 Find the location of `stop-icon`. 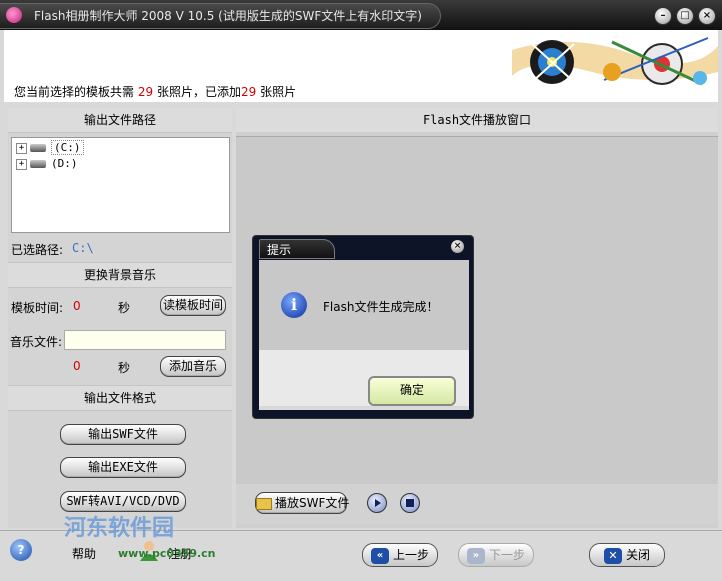

stop-icon is located at coordinates (410, 503).